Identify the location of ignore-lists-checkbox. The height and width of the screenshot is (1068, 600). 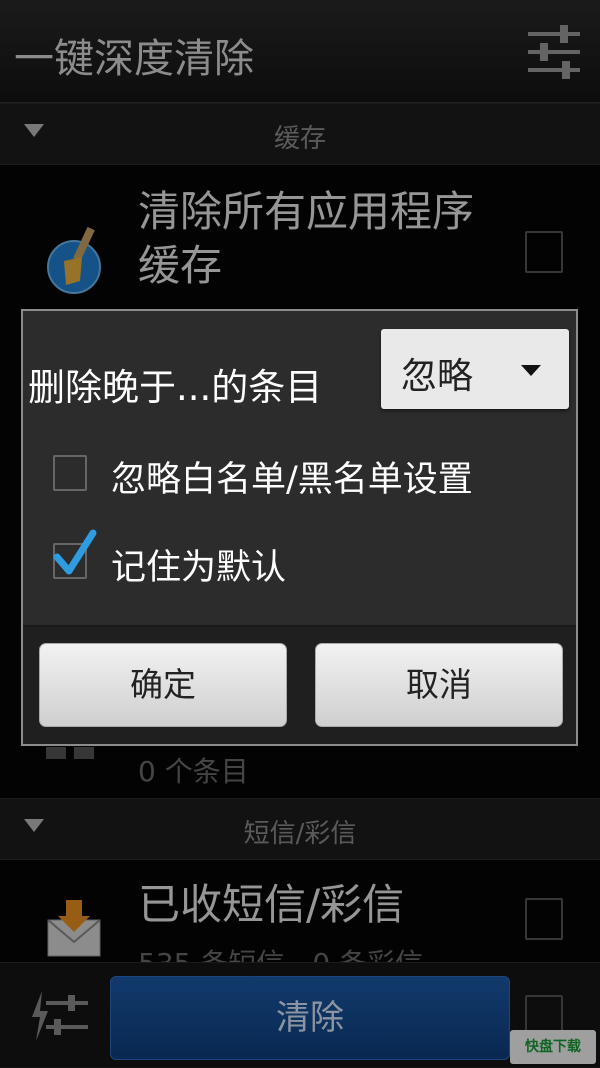
(70, 473).